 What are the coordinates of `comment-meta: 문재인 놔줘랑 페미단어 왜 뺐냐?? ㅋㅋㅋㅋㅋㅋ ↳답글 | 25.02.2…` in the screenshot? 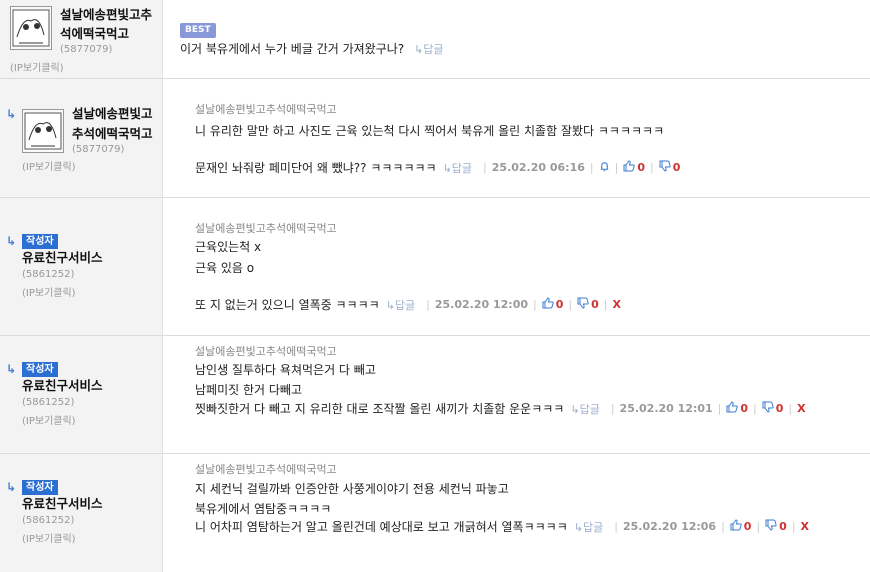 It's located at (437, 167).